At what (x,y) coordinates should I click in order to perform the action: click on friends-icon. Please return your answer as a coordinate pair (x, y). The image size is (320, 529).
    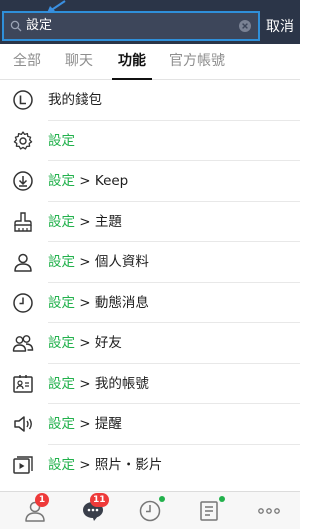
    Looking at the image, I should click on (23, 343).